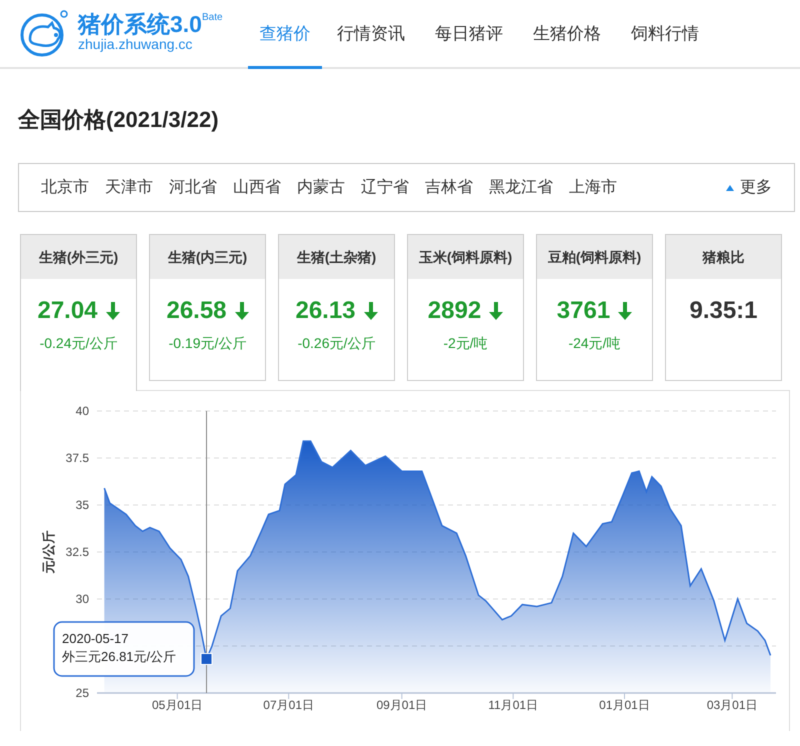 The width and height of the screenshot is (800, 746). Describe the element at coordinates (65, 188) in the screenshot. I see `region-link: 北京市` at that location.